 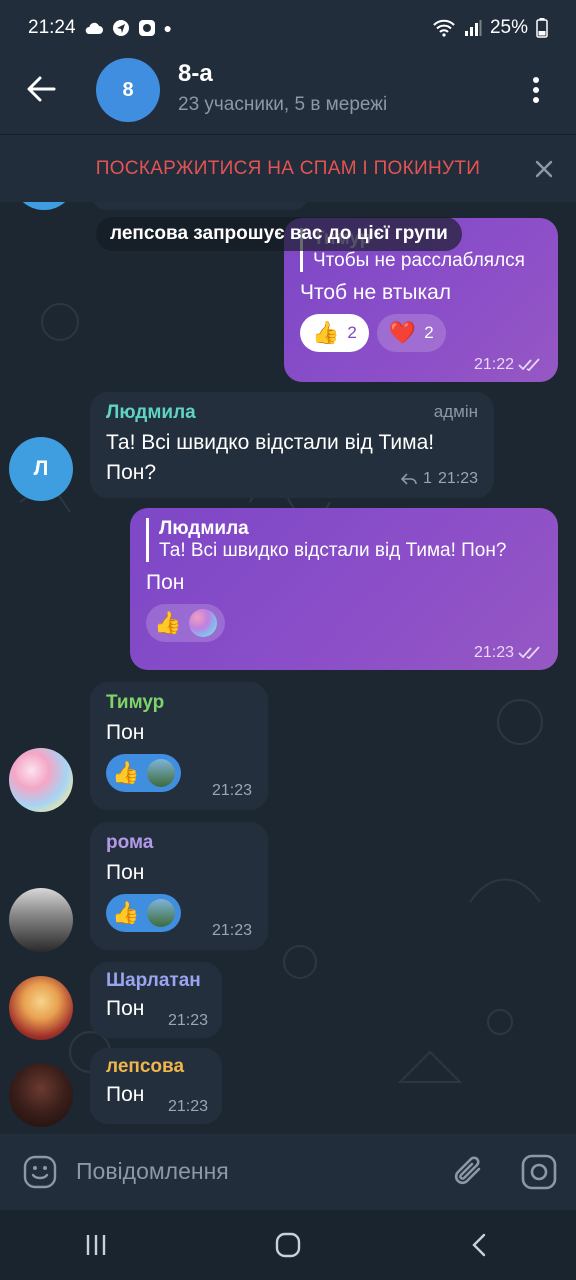 What do you see at coordinates (419, 260) in the screenshot?
I see `reply-text: Чтобы не расслаблялся` at bounding box center [419, 260].